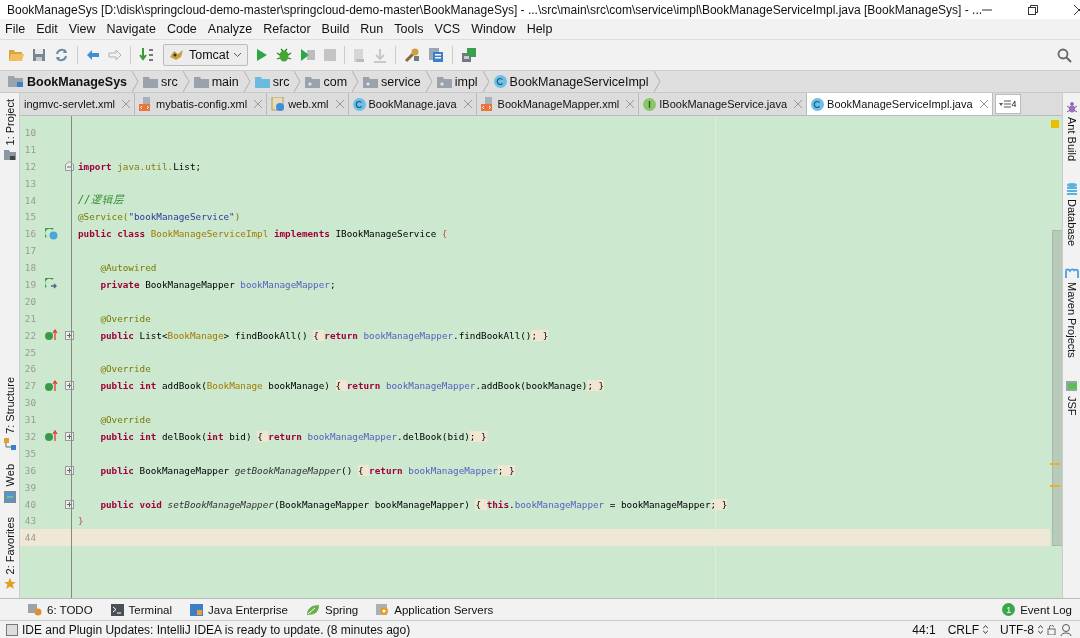 This screenshot has height=638, width=1080. What do you see at coordinates (900, 104) in the screenshot?
I see `editor-tab: BookManageServiceImpl.java` at bounding box center [900, 104].